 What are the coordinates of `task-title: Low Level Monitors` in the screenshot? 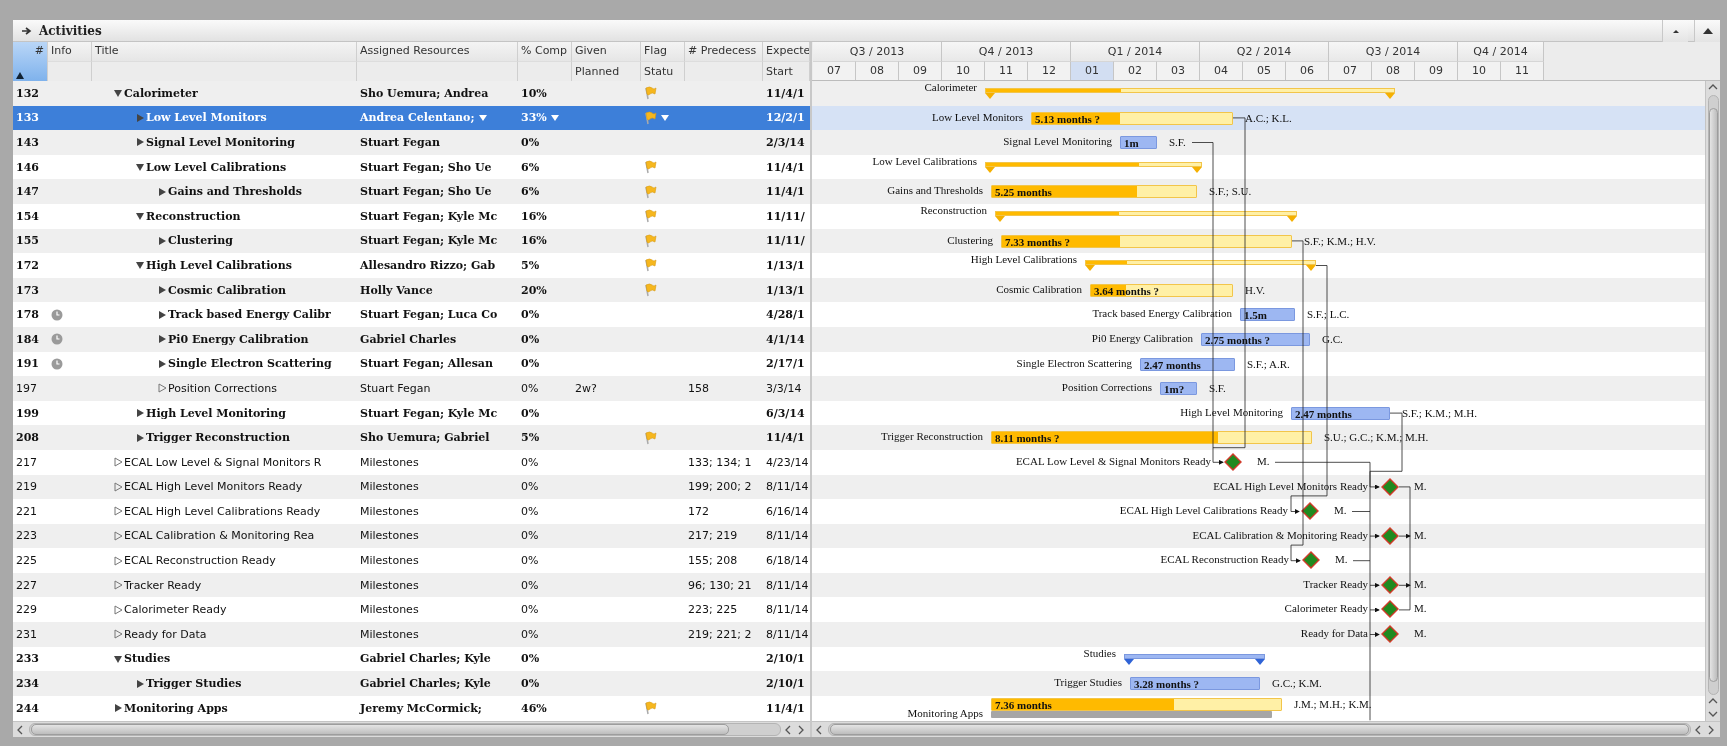 It's located at (206, 118).